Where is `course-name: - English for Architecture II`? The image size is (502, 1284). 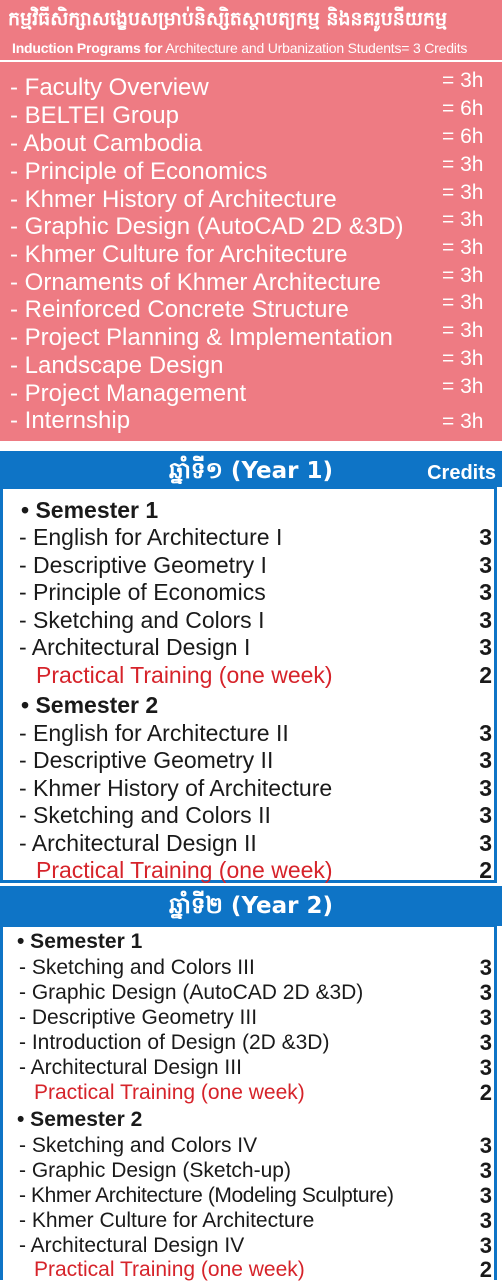
course-name: - English for Architecture II is located at coordinates (154, 733).